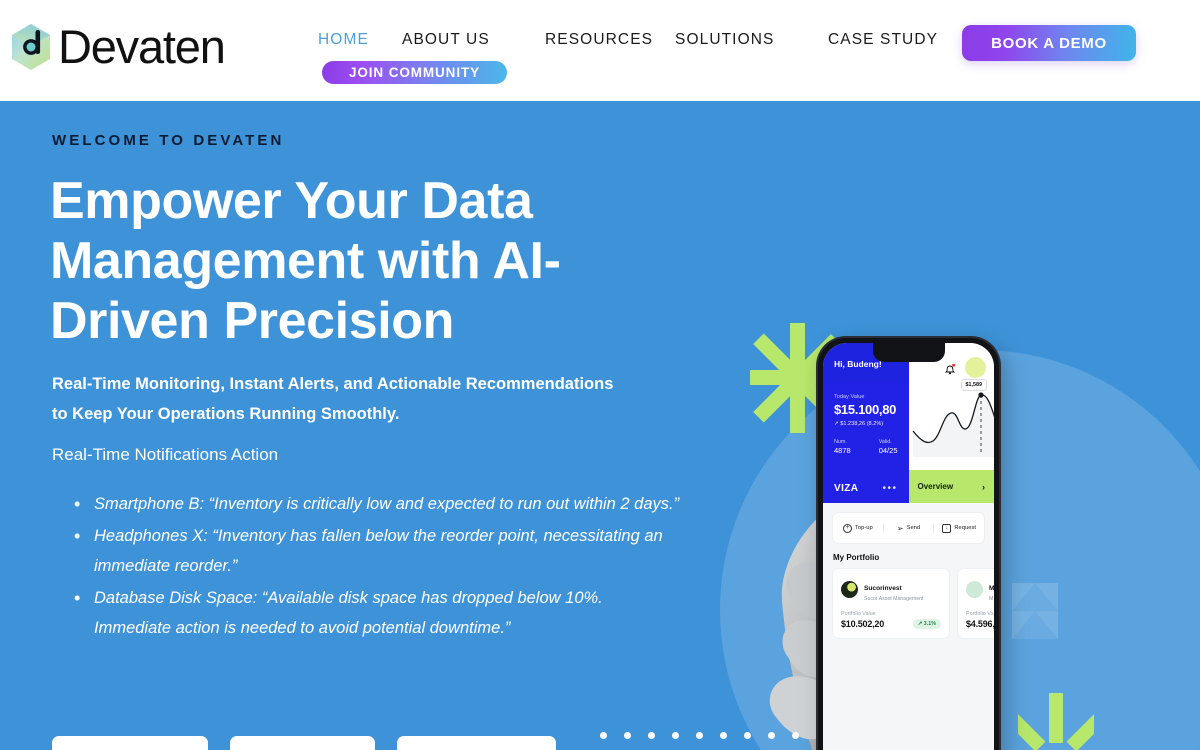 The image size is (1200, 750). I want to click on portfolio-change-value: 3.1%, so click(929, 624).